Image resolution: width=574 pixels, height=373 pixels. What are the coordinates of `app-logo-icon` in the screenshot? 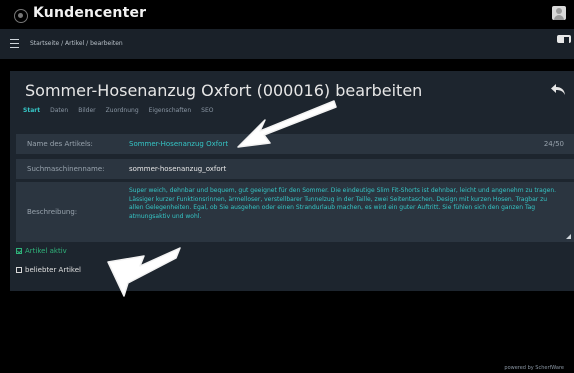 It's located at (21, 16).